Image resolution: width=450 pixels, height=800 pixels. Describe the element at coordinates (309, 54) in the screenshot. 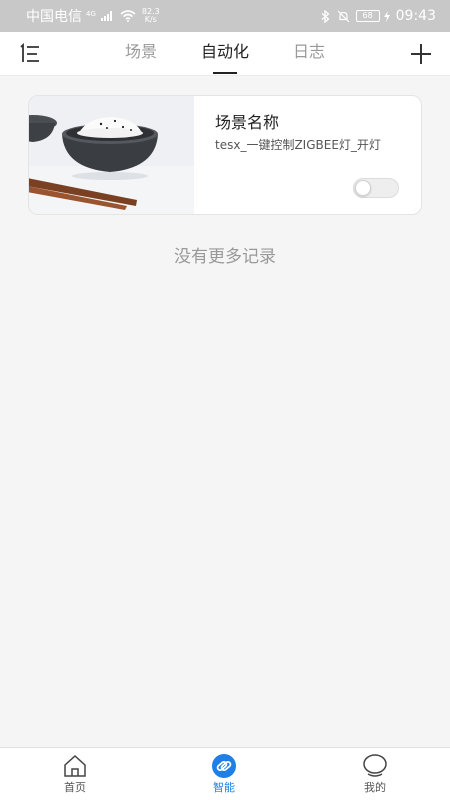

I see `tab-logs: 日志` at that location.